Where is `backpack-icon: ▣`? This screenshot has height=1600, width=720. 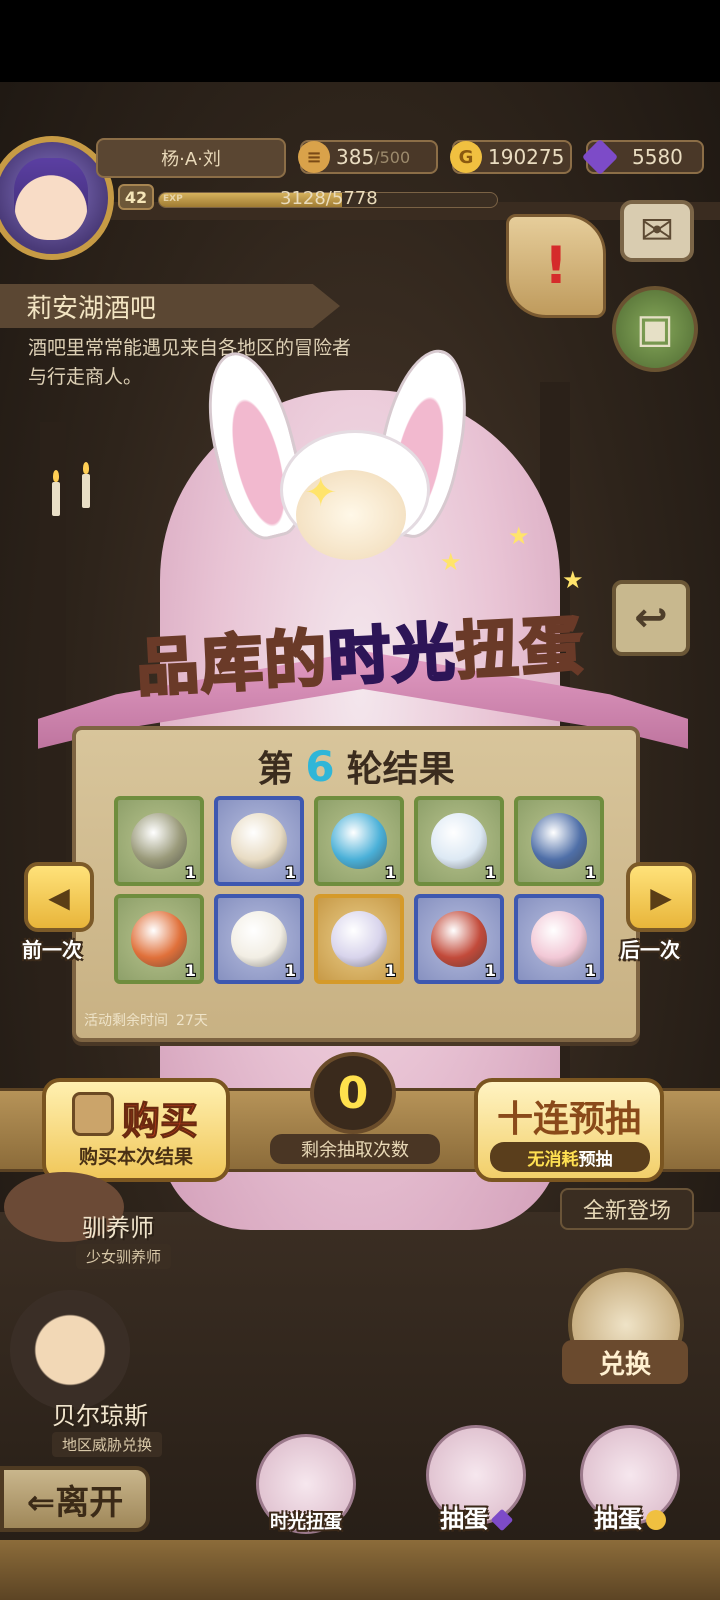 backpack-icon: ▣ is located at coordinates (655, 329).